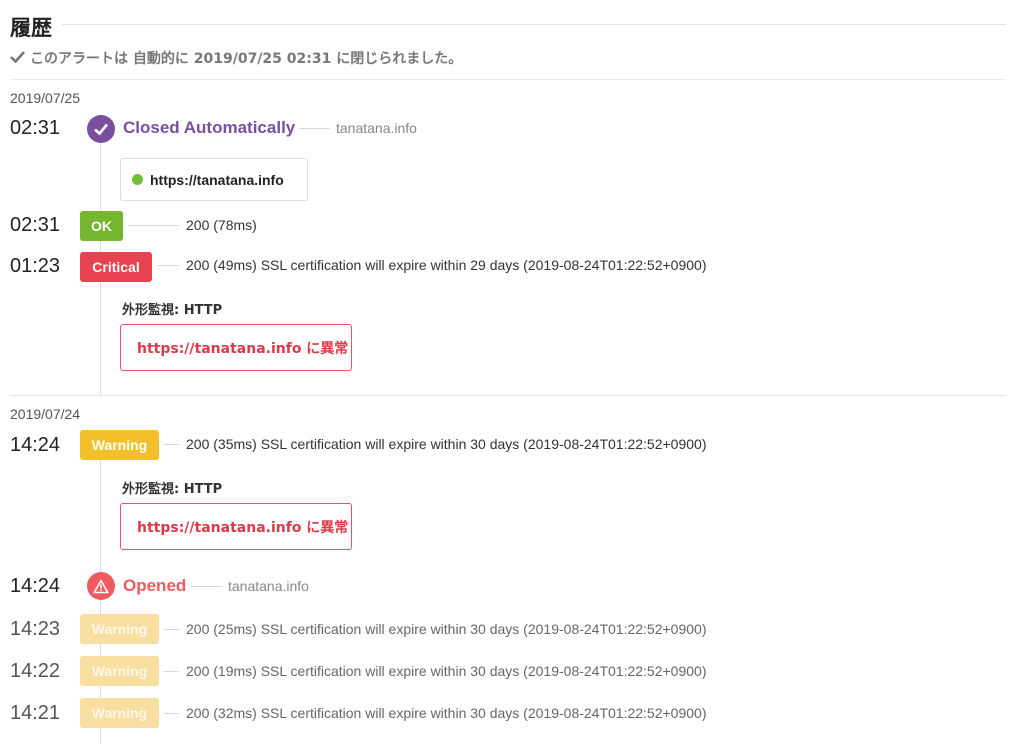  What do you see at coordinates (101, 586) in the screenshot?
I see `warning-triangle-icon` at bounding box center [101, 586].